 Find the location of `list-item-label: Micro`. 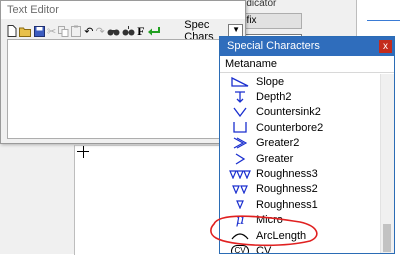

list-item-label: Micro is located at coordinates (269, 220).